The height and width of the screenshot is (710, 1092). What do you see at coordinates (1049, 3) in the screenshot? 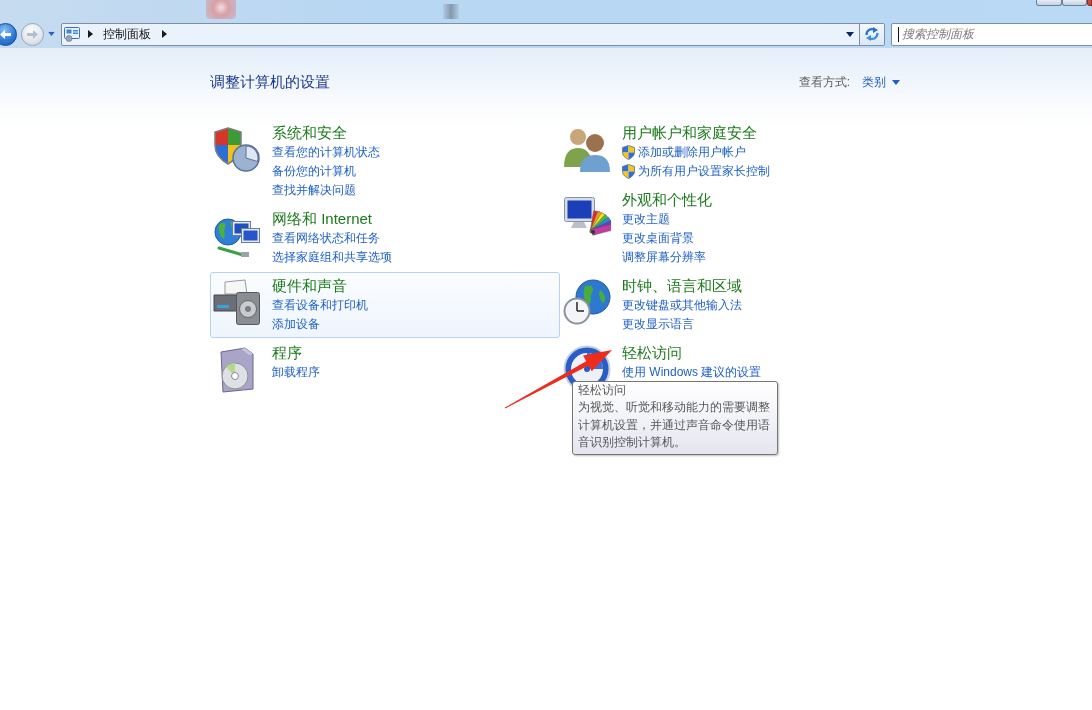
I see `minimize-button` at bounding box center [1049, 3].